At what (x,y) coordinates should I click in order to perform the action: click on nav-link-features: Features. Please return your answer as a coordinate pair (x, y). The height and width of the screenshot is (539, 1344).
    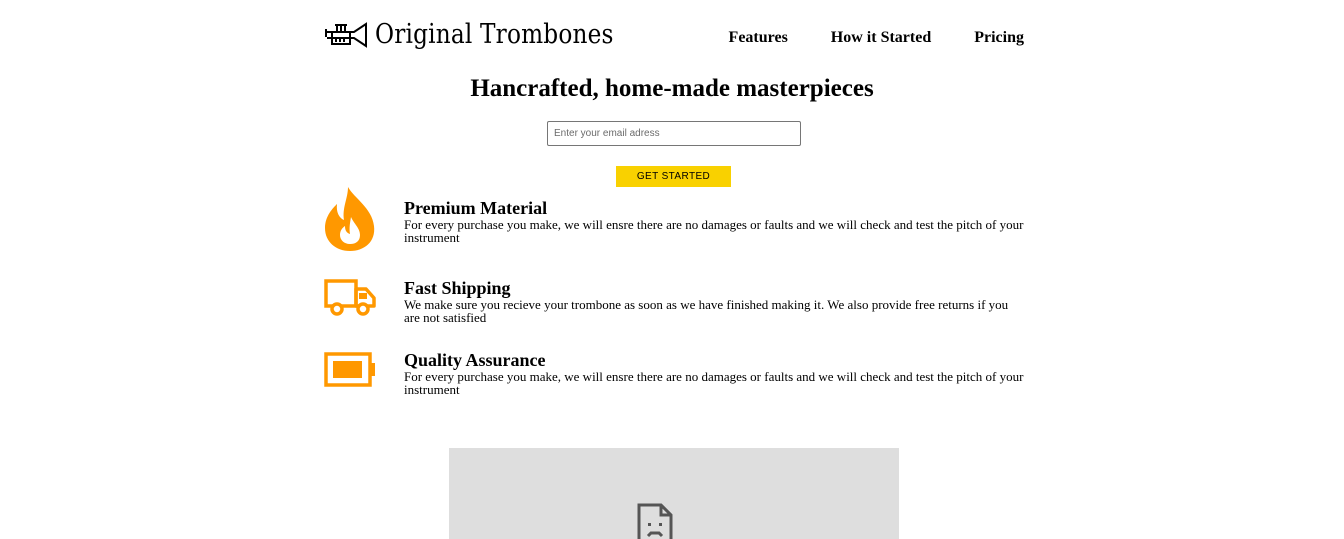
    Looking at the image, I should click on (758, 38).